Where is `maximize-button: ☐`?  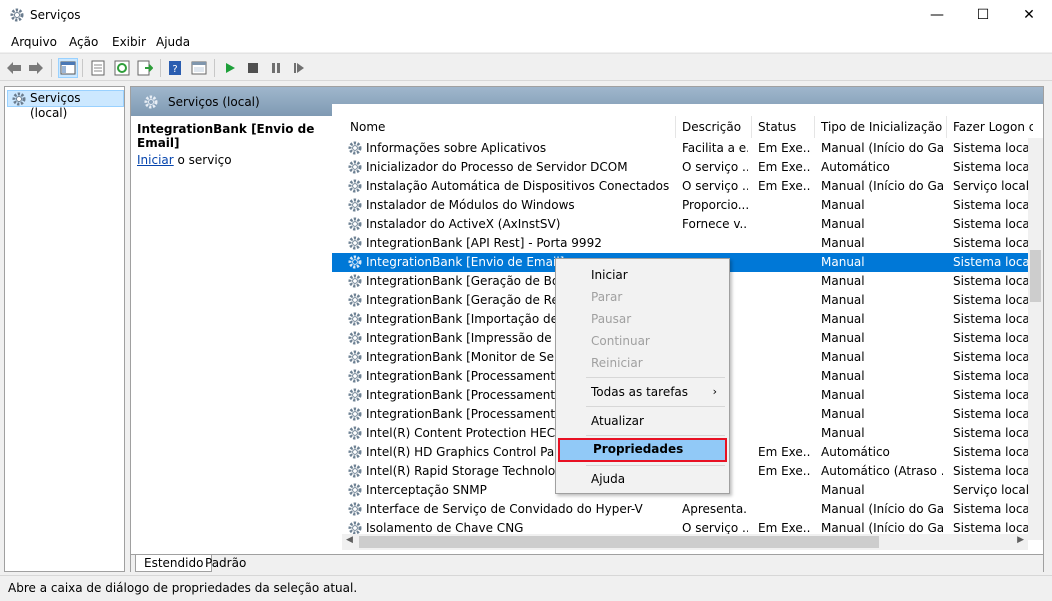
maximize-button: ☐ is located at coordinates (983, 15).